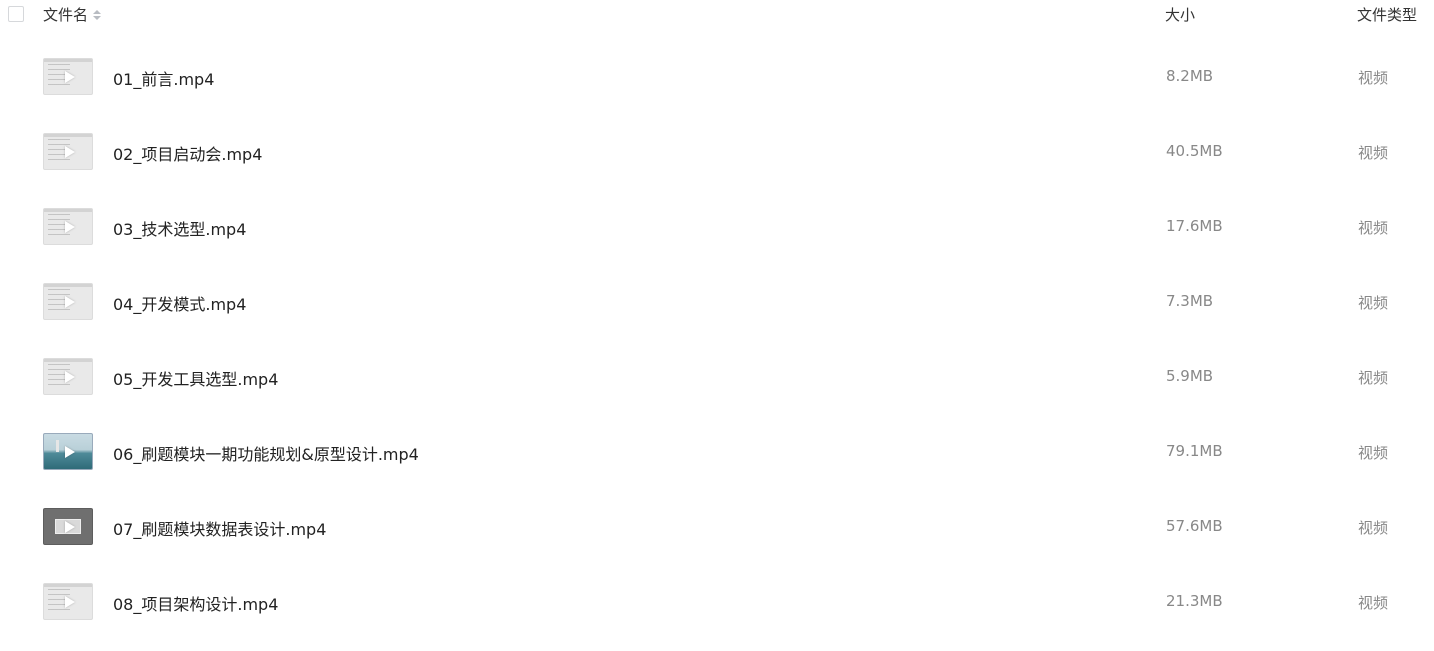 This screenshot has height=651, width=1434. I want to click on file-row: 07_刷题模块数据表设计.mp4 57.6MB 视频, so click(717, 545).